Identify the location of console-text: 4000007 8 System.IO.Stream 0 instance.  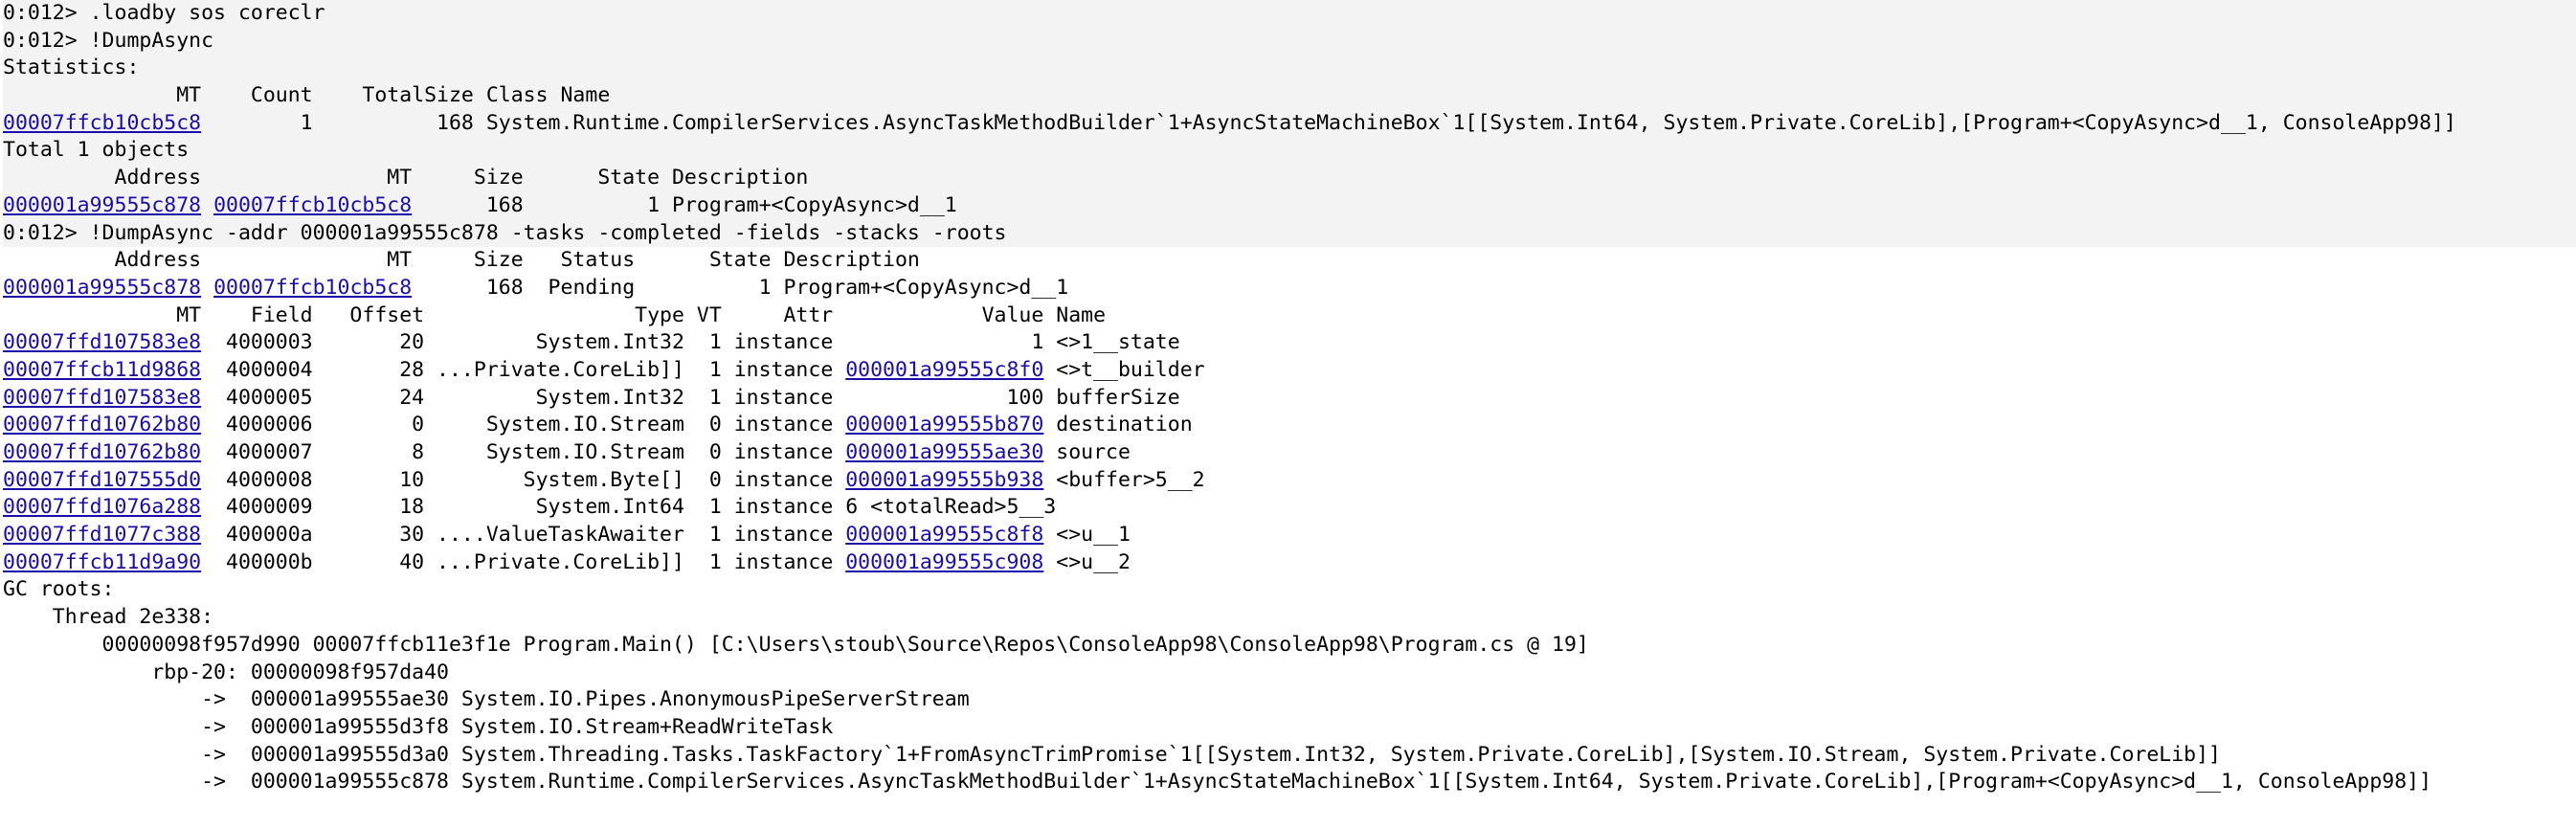
(524, 452).